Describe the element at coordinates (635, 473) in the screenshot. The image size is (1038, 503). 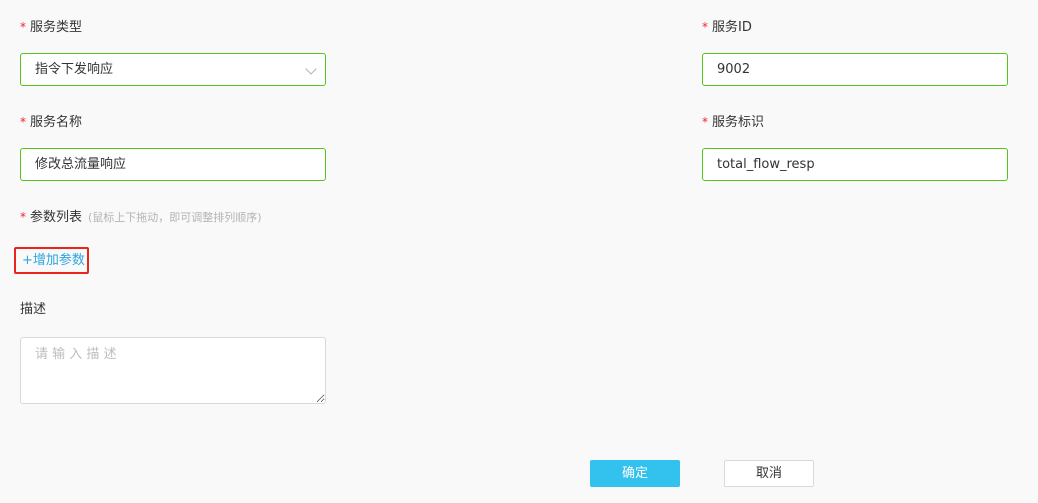
I see `confirm-button: 确定` at that location.